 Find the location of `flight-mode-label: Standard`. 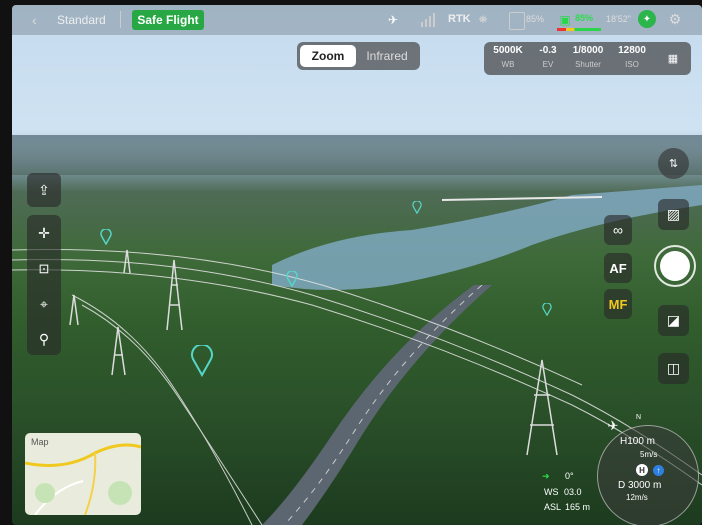

flight-mode-label: Standard is located at coordinates (81, 20).